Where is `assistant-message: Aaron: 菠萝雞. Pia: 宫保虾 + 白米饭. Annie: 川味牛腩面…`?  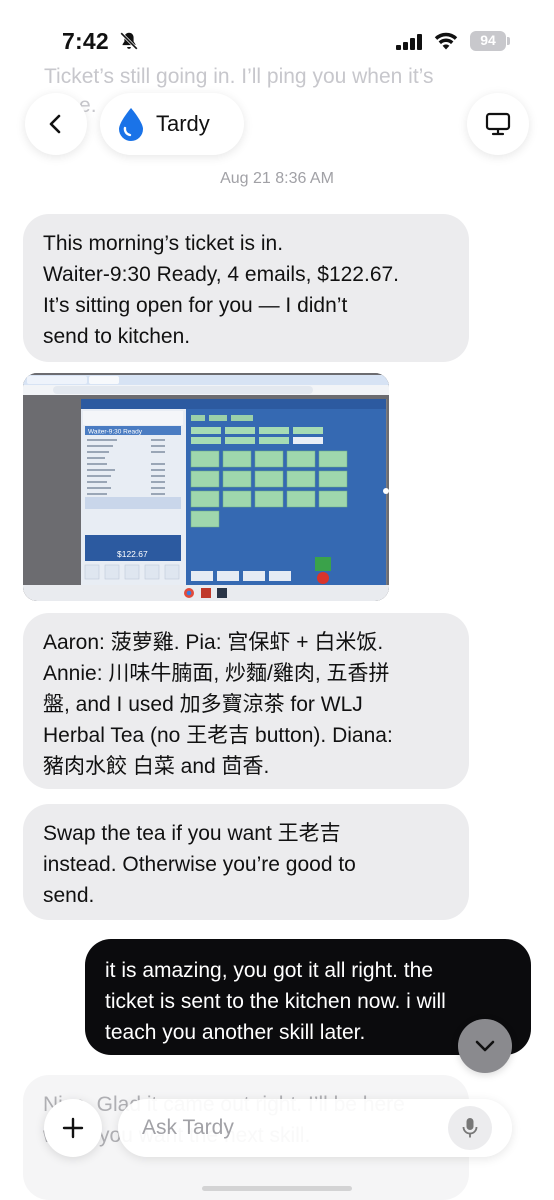 assistant-message: Aaron: 菠萝雞. Pia: 宫保虾 + 白米饭. Annie: 川味牛腩面… is located at coordinates (246, 701).